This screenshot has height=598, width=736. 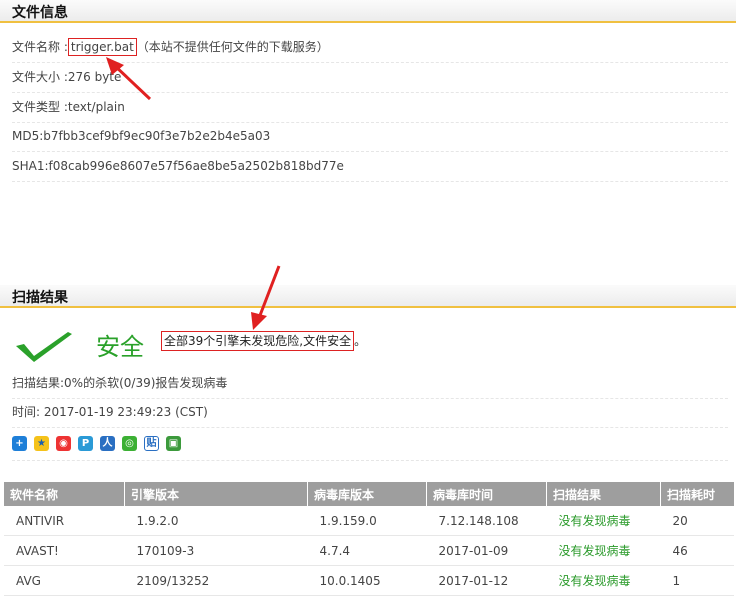 I want to click on cell-scan-duration: 1, so click(x=697, y=580).